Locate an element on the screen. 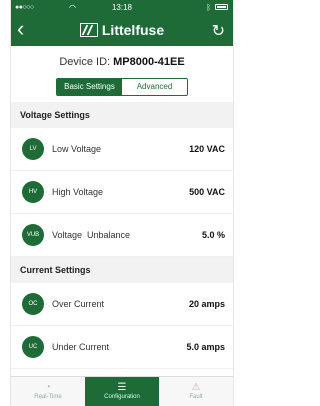  device-id-prefix: Device ID: is located at coordinates (86, 62).